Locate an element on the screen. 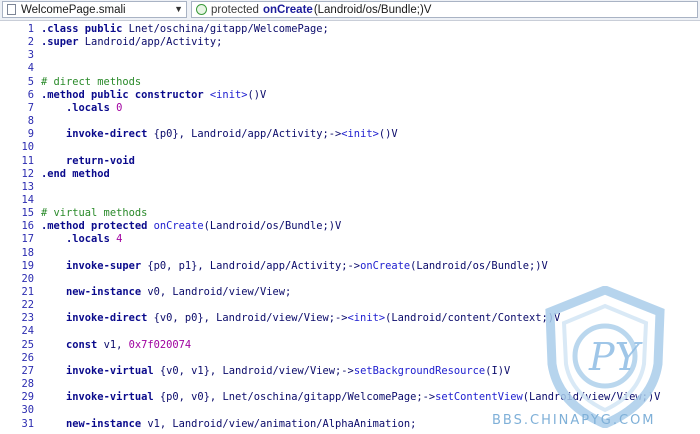 The image size is (700, 434). code-token: {v0, p0}, Landroid/view/View;-> is located at coordinates (247, 318).